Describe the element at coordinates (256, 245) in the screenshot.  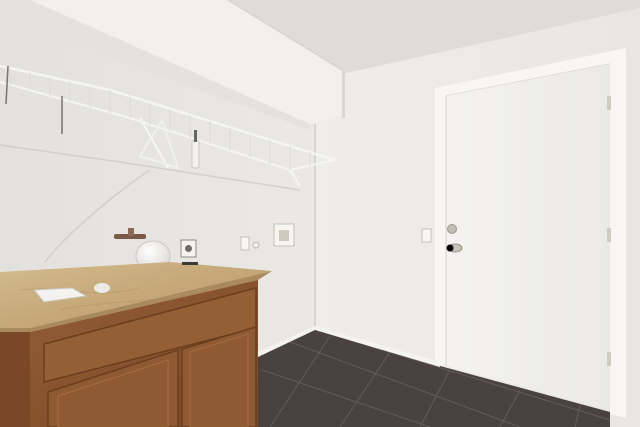
I see `wall-knob` at that location.